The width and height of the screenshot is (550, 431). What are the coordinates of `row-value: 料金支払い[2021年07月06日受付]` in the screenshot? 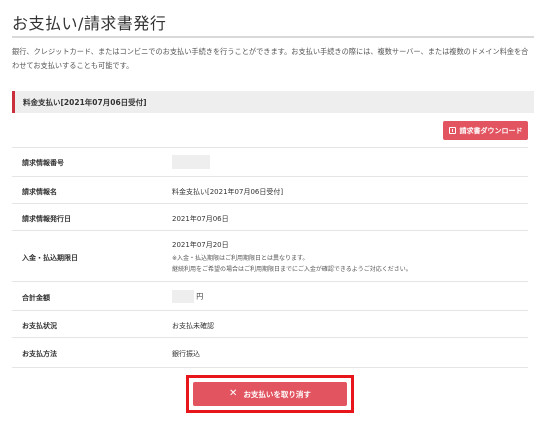 It's located at (228, 192).